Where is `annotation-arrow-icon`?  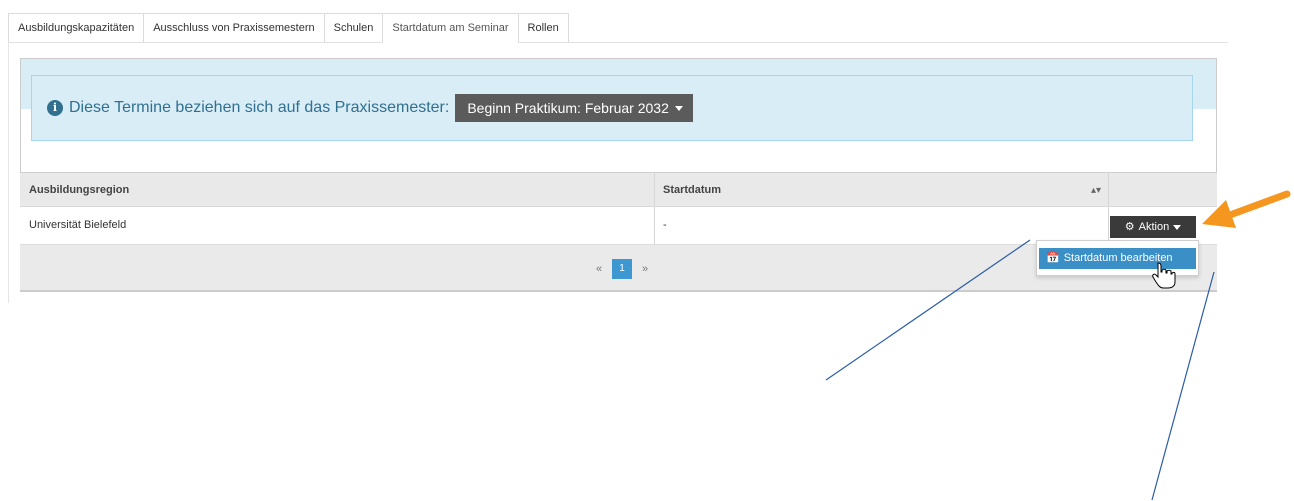
annotation-arrow-icon is located at coordinates (1246, 209).